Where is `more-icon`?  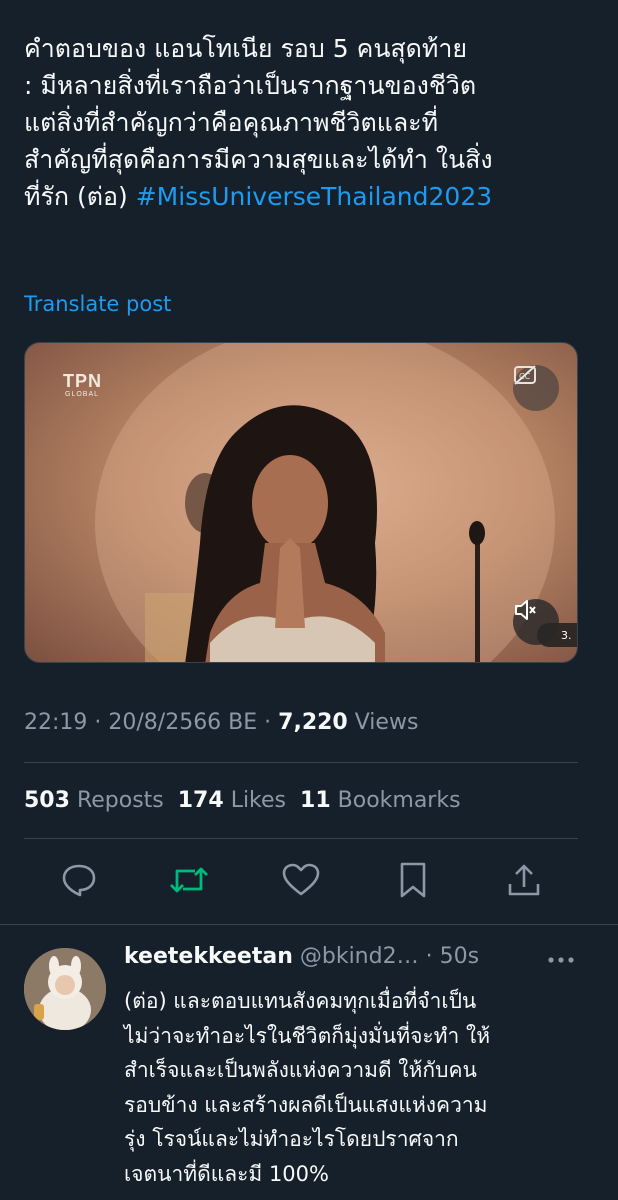 more-icon is located at coordinates (561, 960).